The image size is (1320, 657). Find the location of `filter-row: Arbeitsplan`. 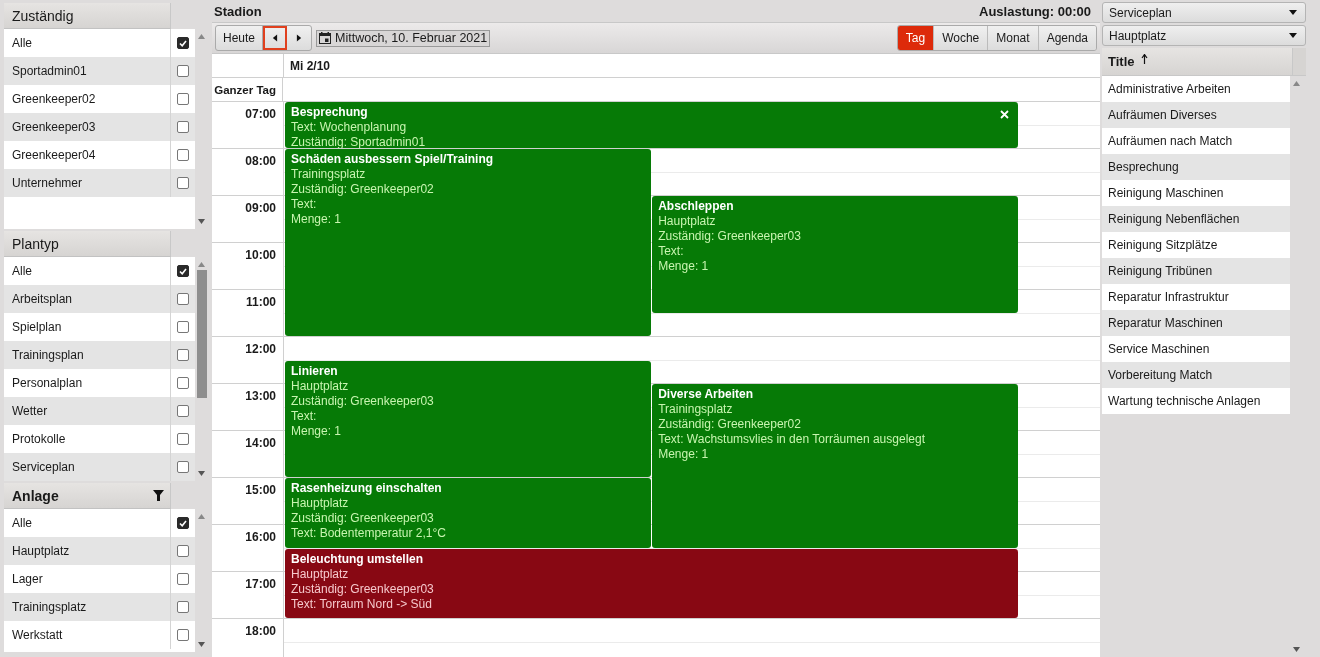

filter-row: Arbeitsplan is located at coordinates (99, 299).